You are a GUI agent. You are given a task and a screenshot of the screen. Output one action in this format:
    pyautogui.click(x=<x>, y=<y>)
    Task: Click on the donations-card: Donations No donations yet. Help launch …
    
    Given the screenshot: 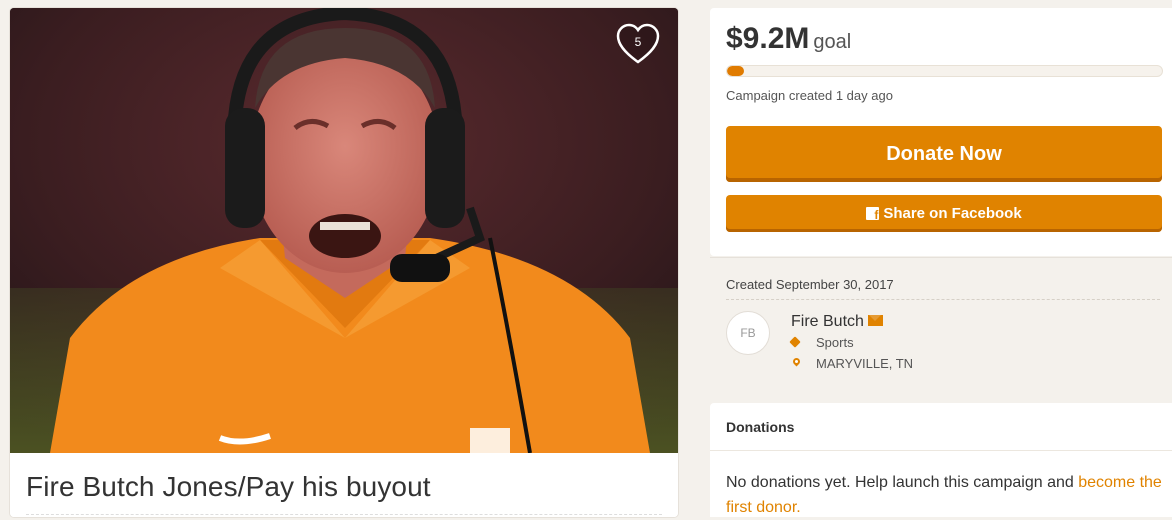 What is the action you would take?
    pyautogui.click(x=941, y=460)
    